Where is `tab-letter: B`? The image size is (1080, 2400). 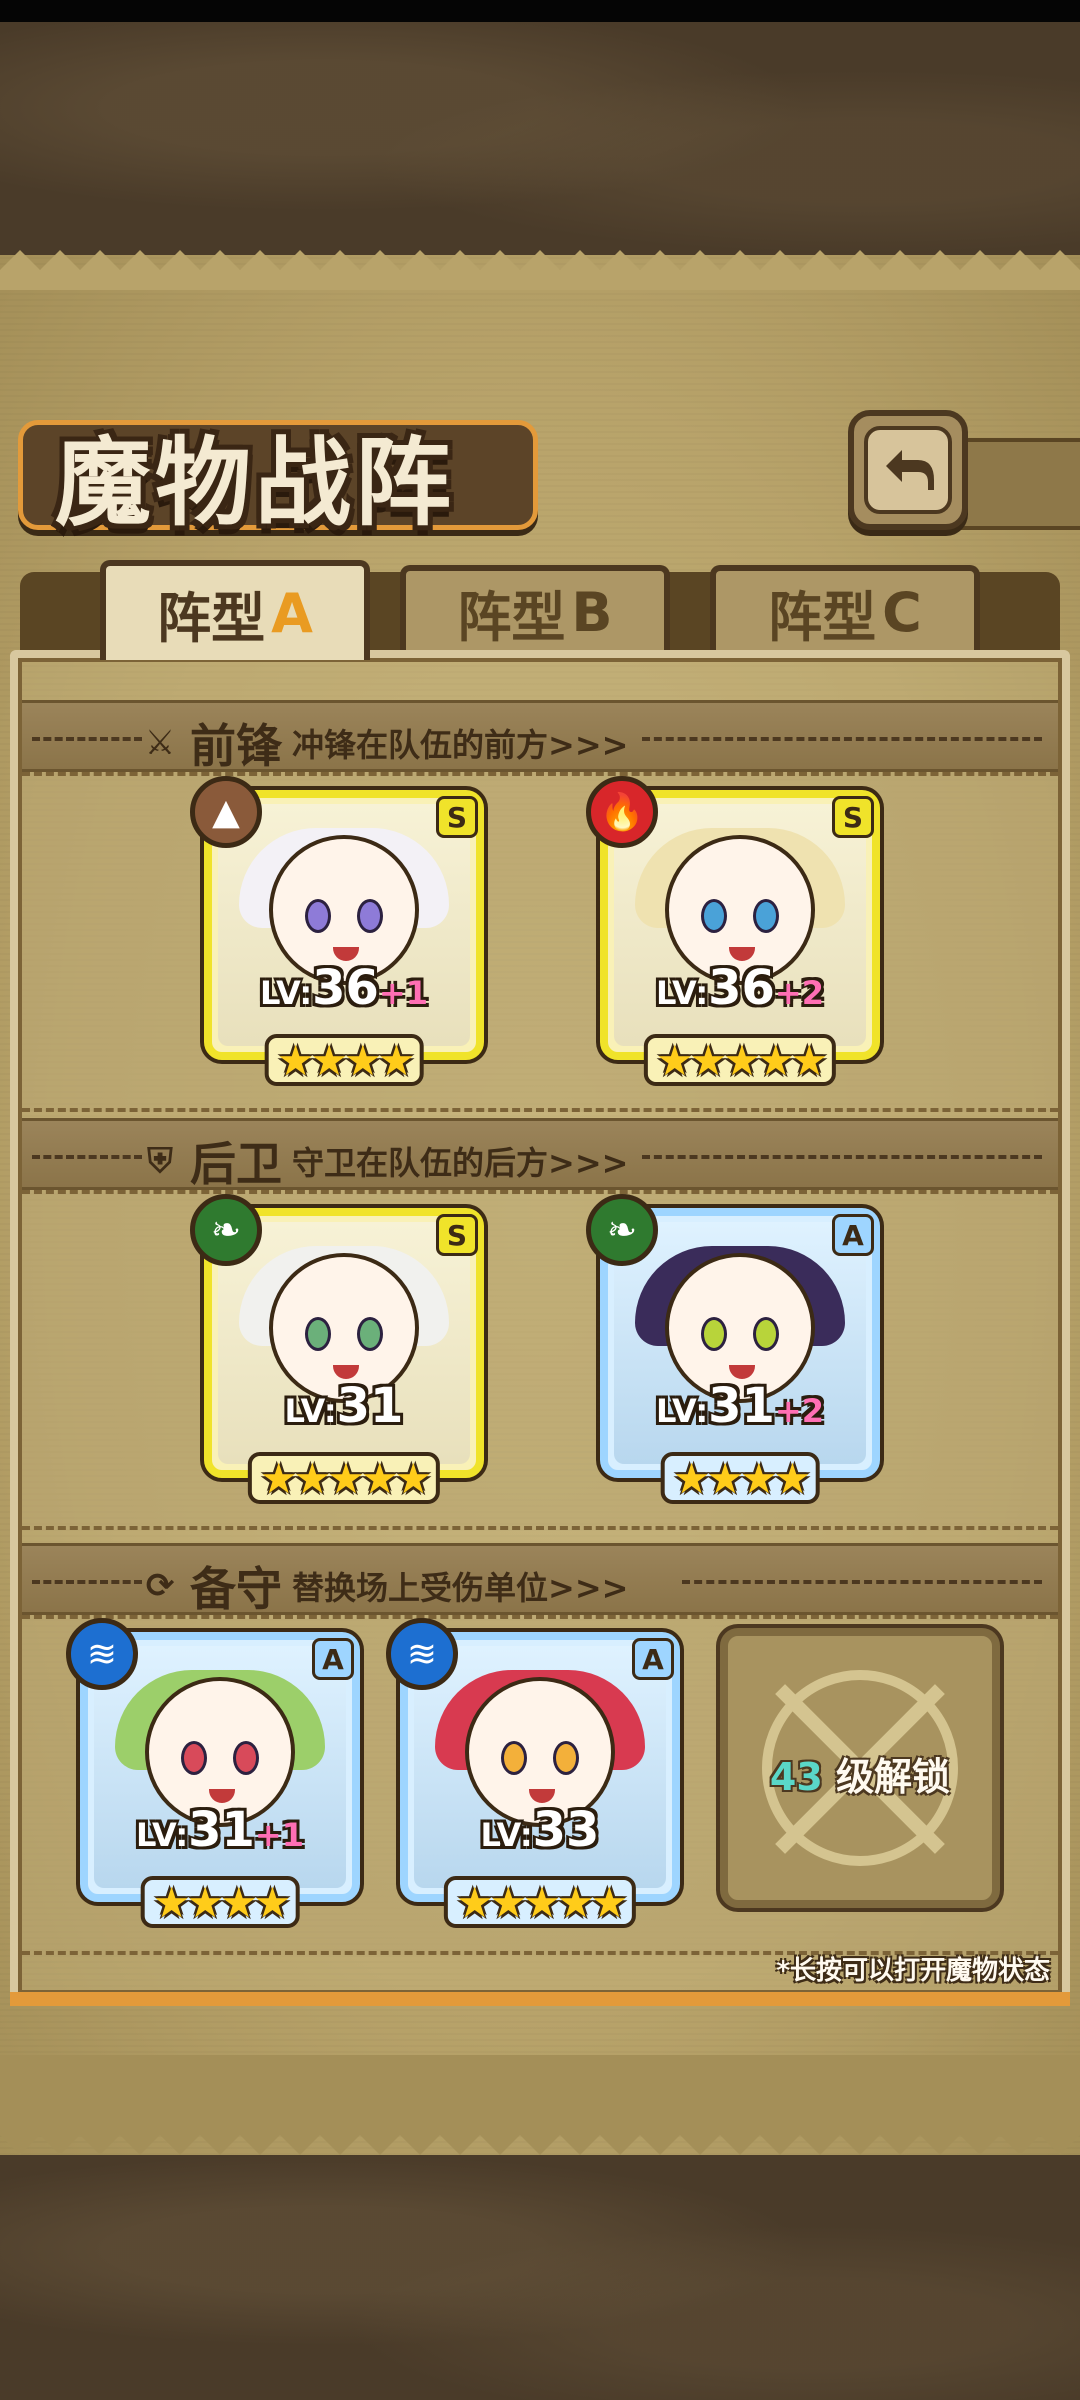
tab-letter: B is located at coordinates (592, 612).